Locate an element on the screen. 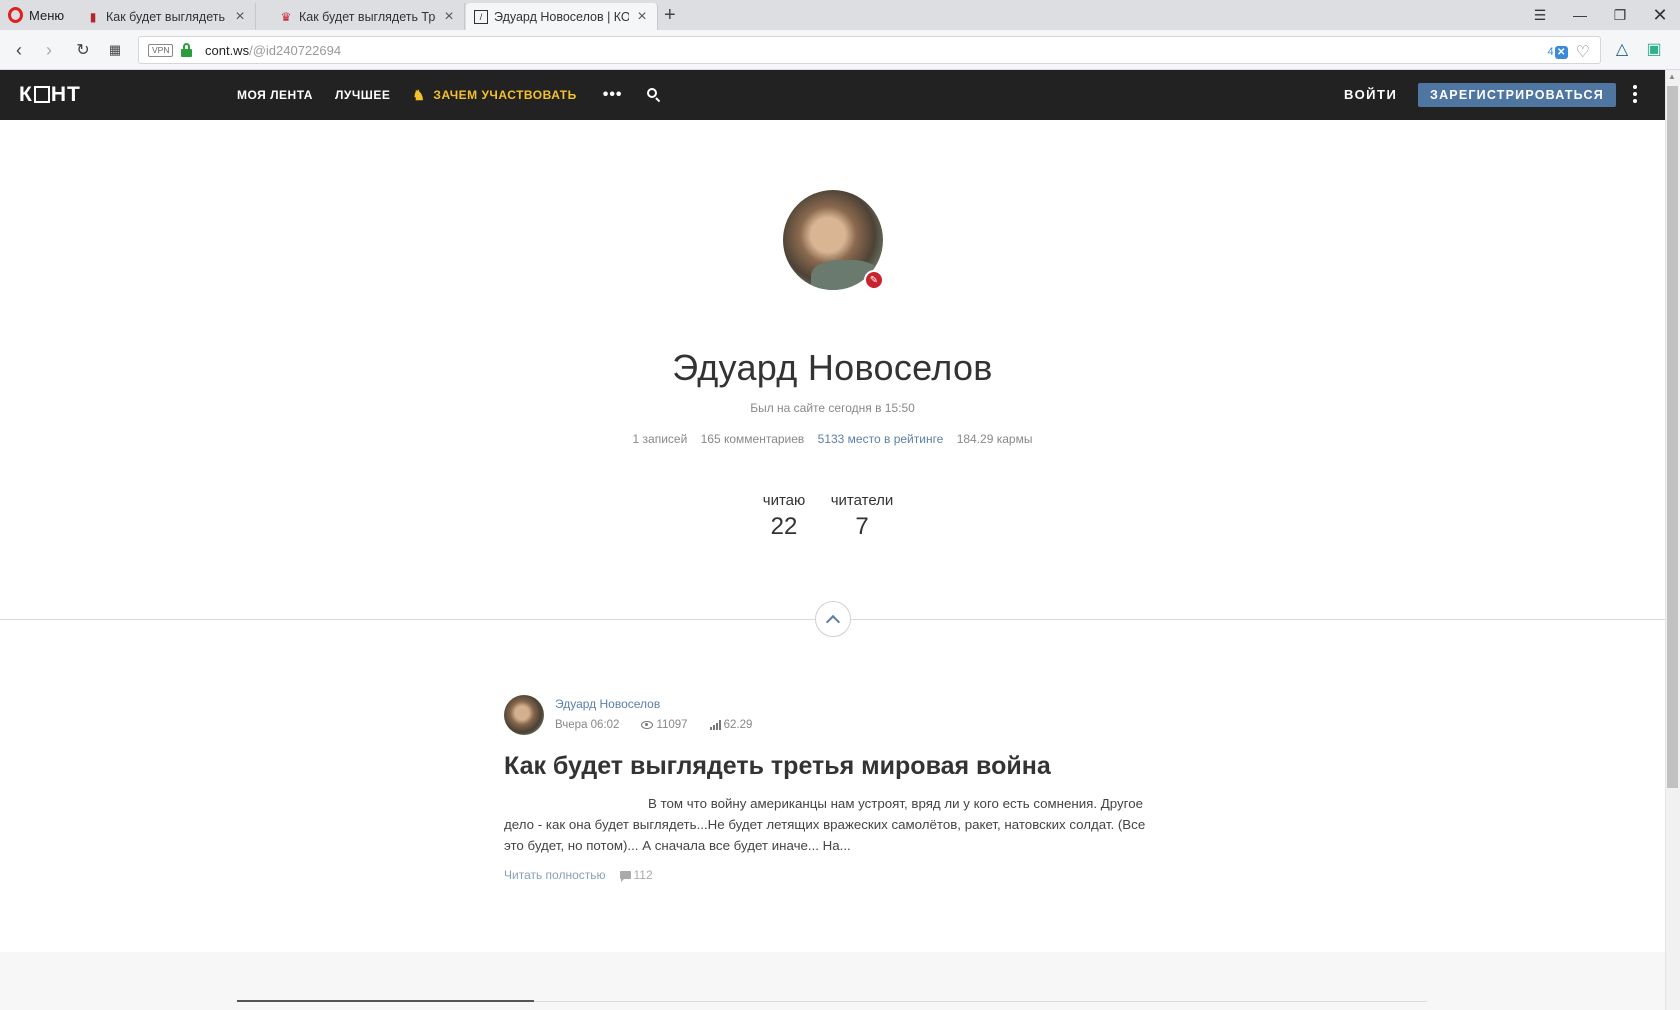 The height and width of the screenshot is (1010, 1680). browser-tab-1: ▮ Как будет выглядеть вой × is located at coordinates (167, 16).